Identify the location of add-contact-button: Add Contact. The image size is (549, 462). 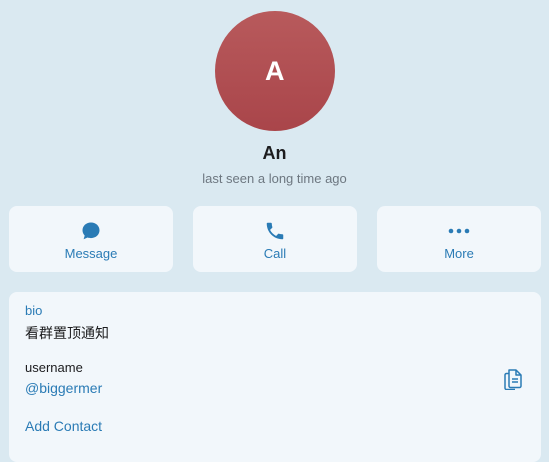
(63, 426).